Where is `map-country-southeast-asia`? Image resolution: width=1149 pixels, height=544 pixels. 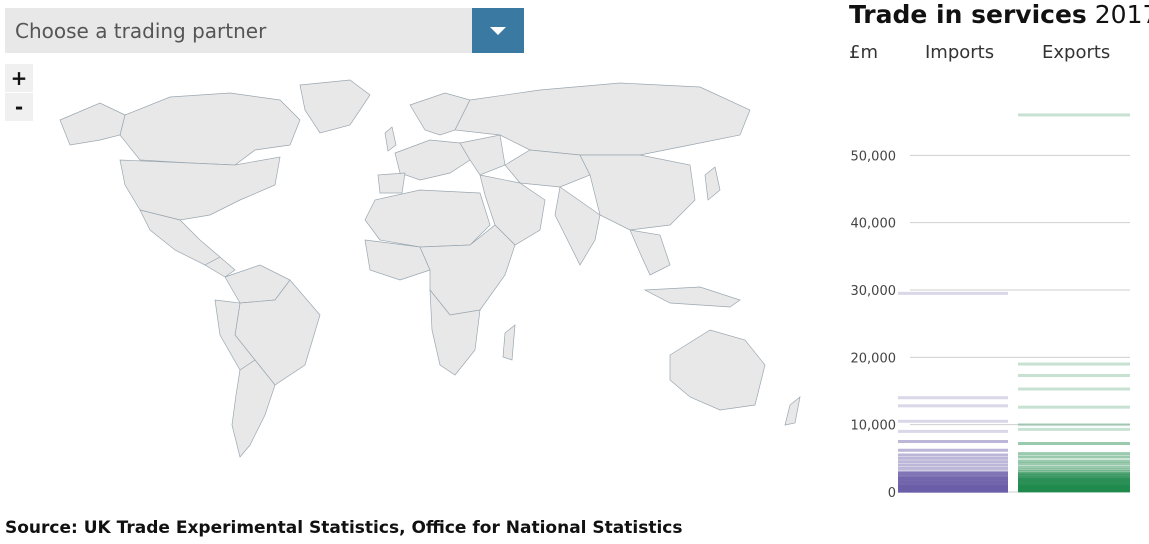
map-country-southeast-asia is located at coordinates (650, 252).